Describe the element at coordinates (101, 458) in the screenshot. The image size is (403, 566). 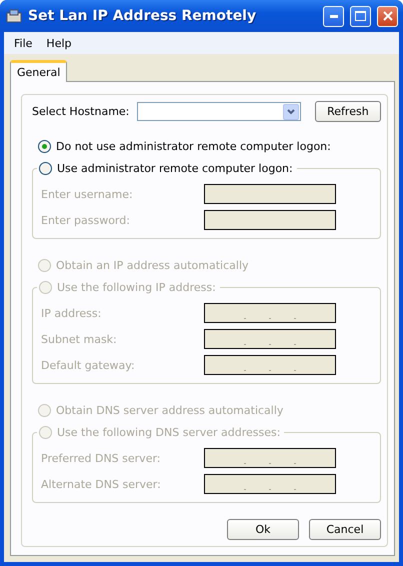
I see `field-label: Preferred DNS server:` at that location.